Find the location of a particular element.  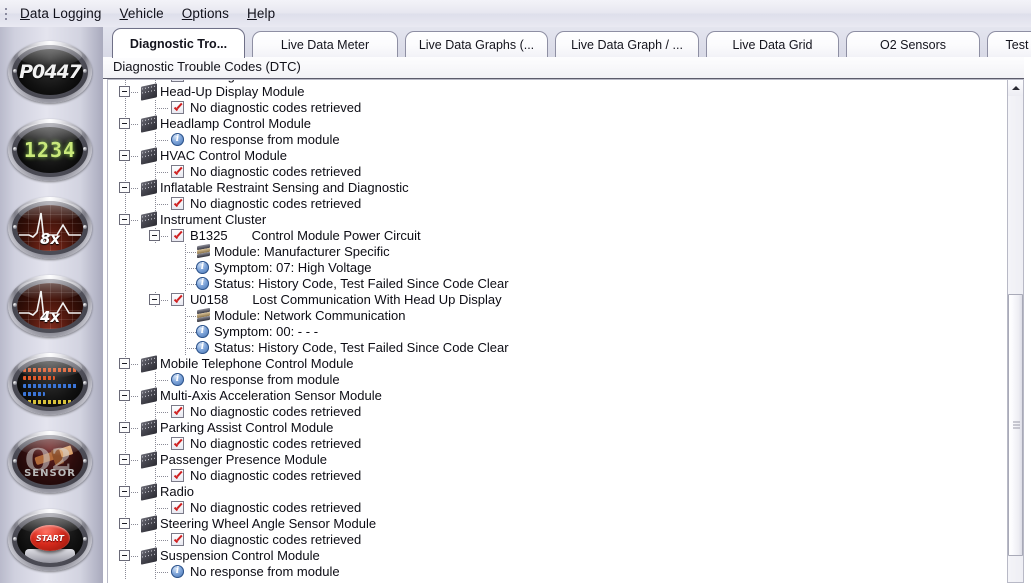

tree-row: Multi-Axis Acceleration Sensor Module is located at coordinates (558, 396).